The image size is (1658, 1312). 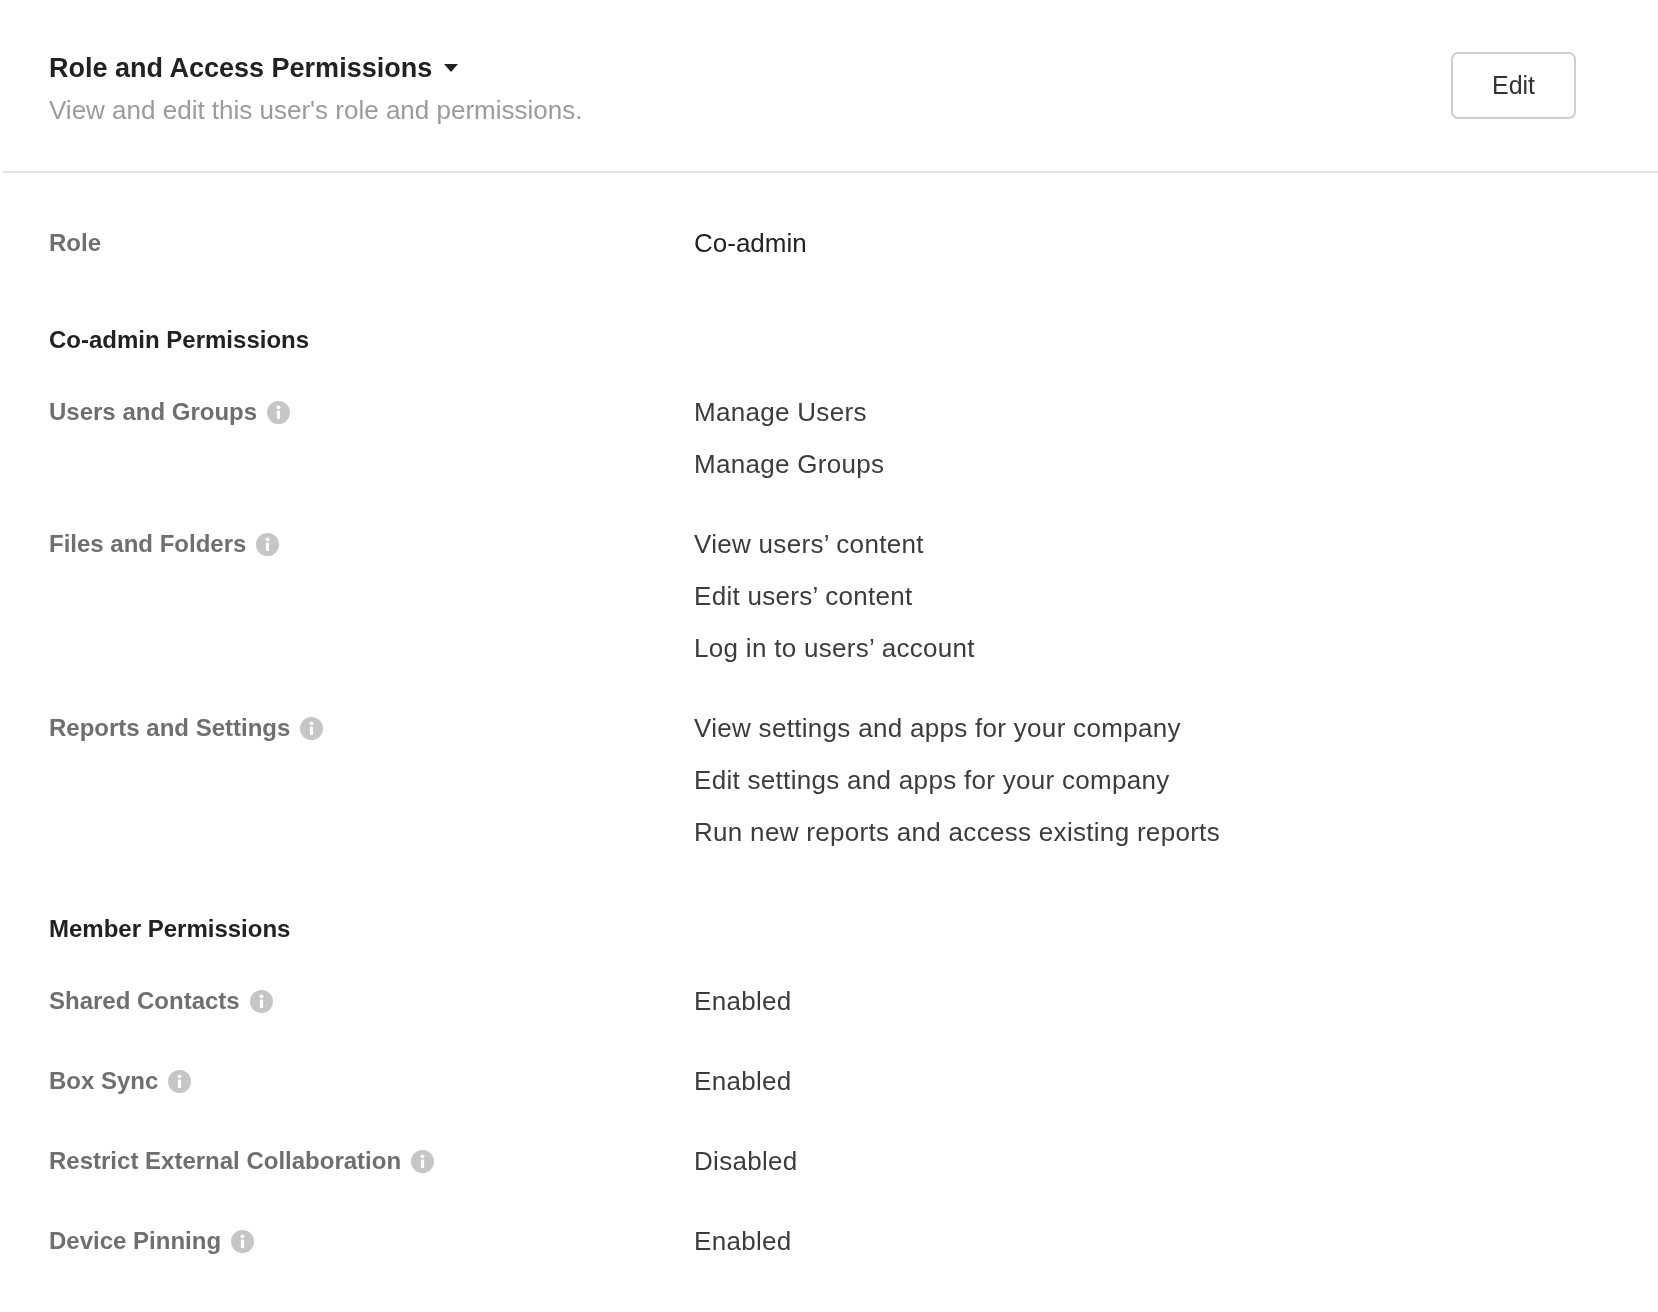 I want to click on permission-value: Run new reports and access existing reports, so click(x=957, y=832).